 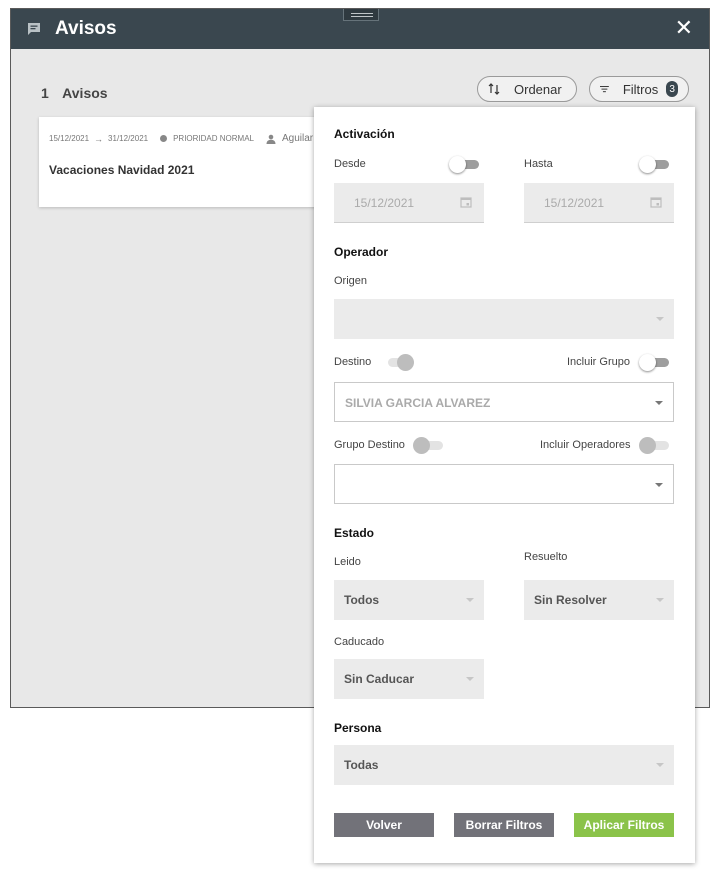 I want to click on to-date-value: 15/12/2021, so click(x=574, y=203).